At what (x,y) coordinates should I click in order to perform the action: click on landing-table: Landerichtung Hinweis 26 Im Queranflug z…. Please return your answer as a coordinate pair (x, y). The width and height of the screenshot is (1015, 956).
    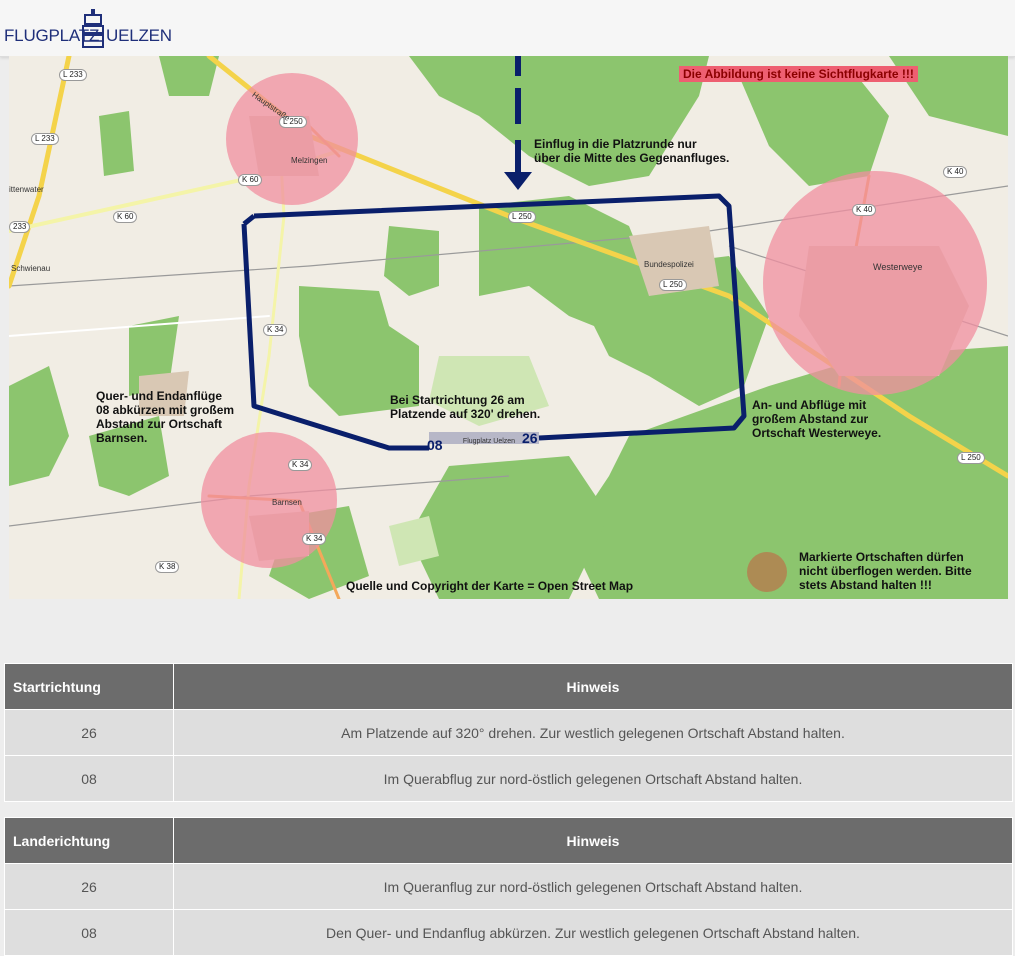
    Looking at the image, I should click on (508, 886).